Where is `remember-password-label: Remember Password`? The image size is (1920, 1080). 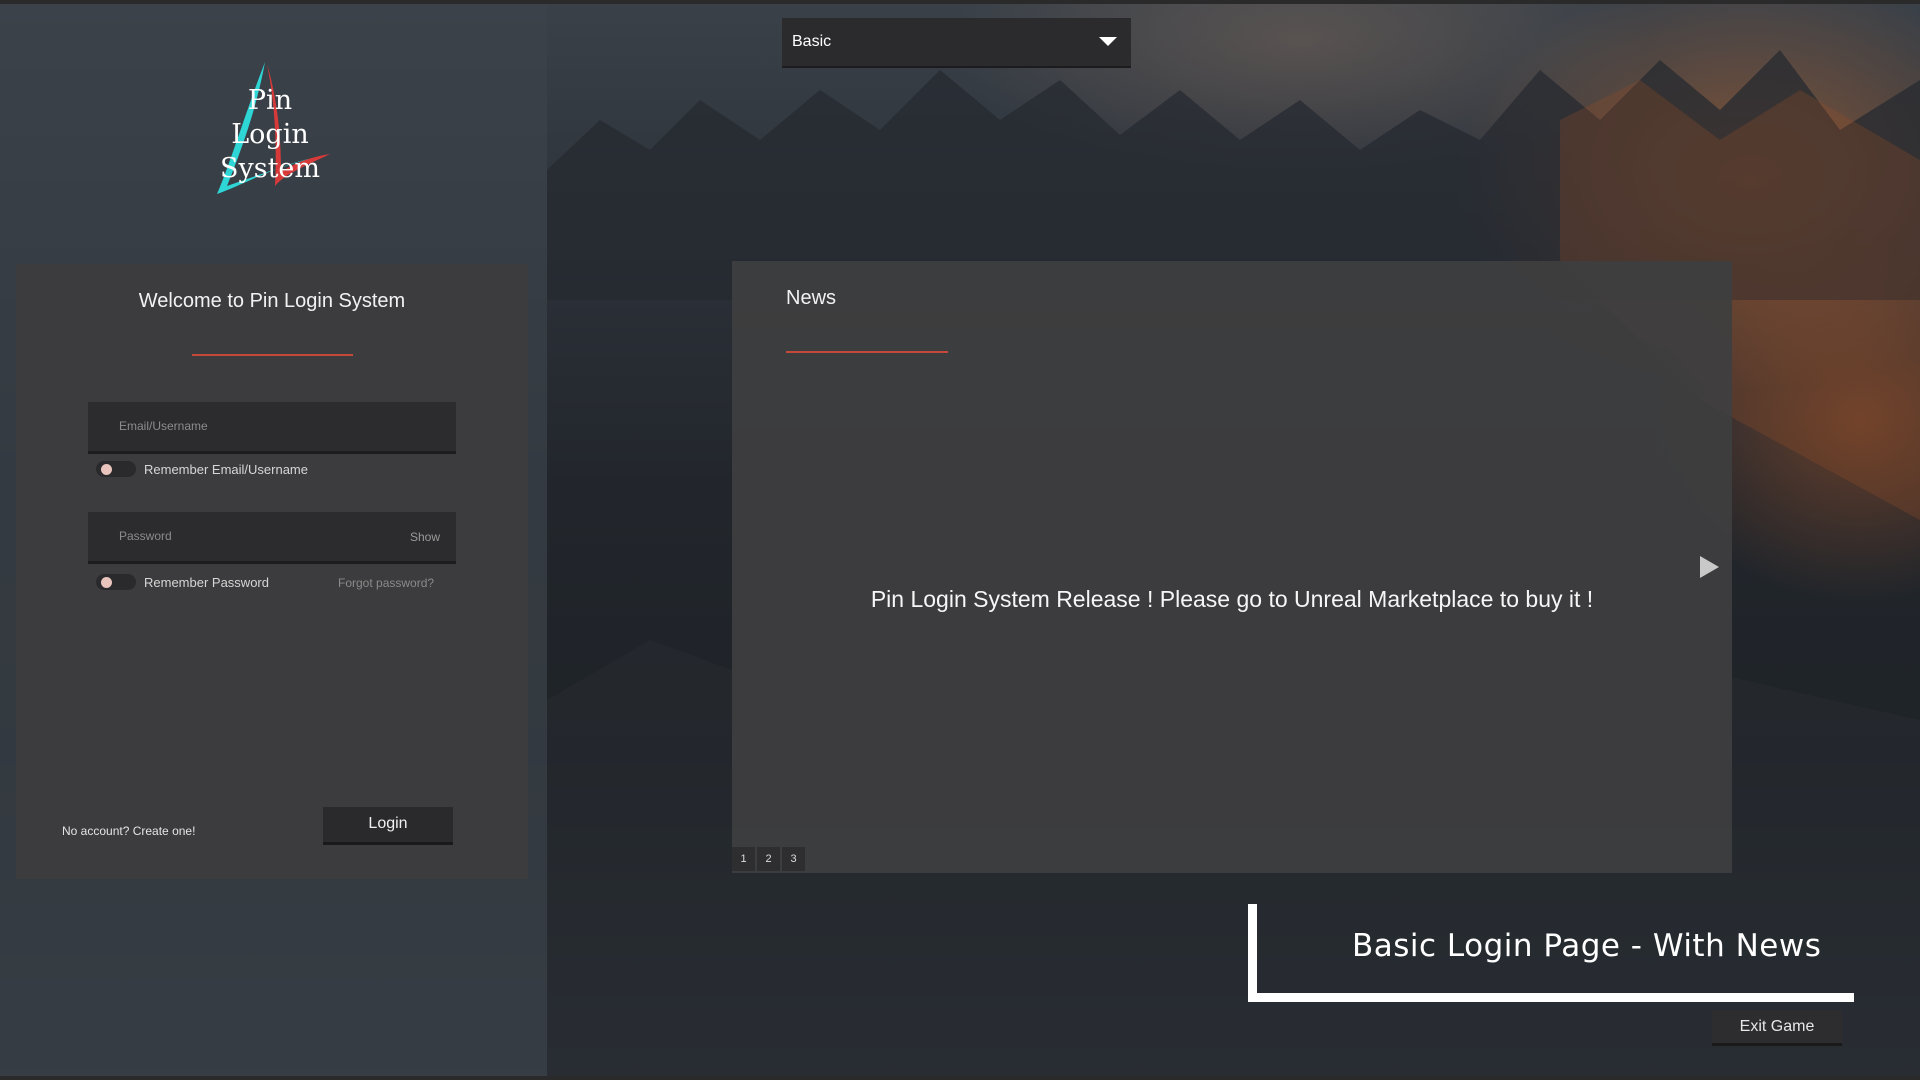 remember-password-label: Remember Password is located at coordinates (206, 582).